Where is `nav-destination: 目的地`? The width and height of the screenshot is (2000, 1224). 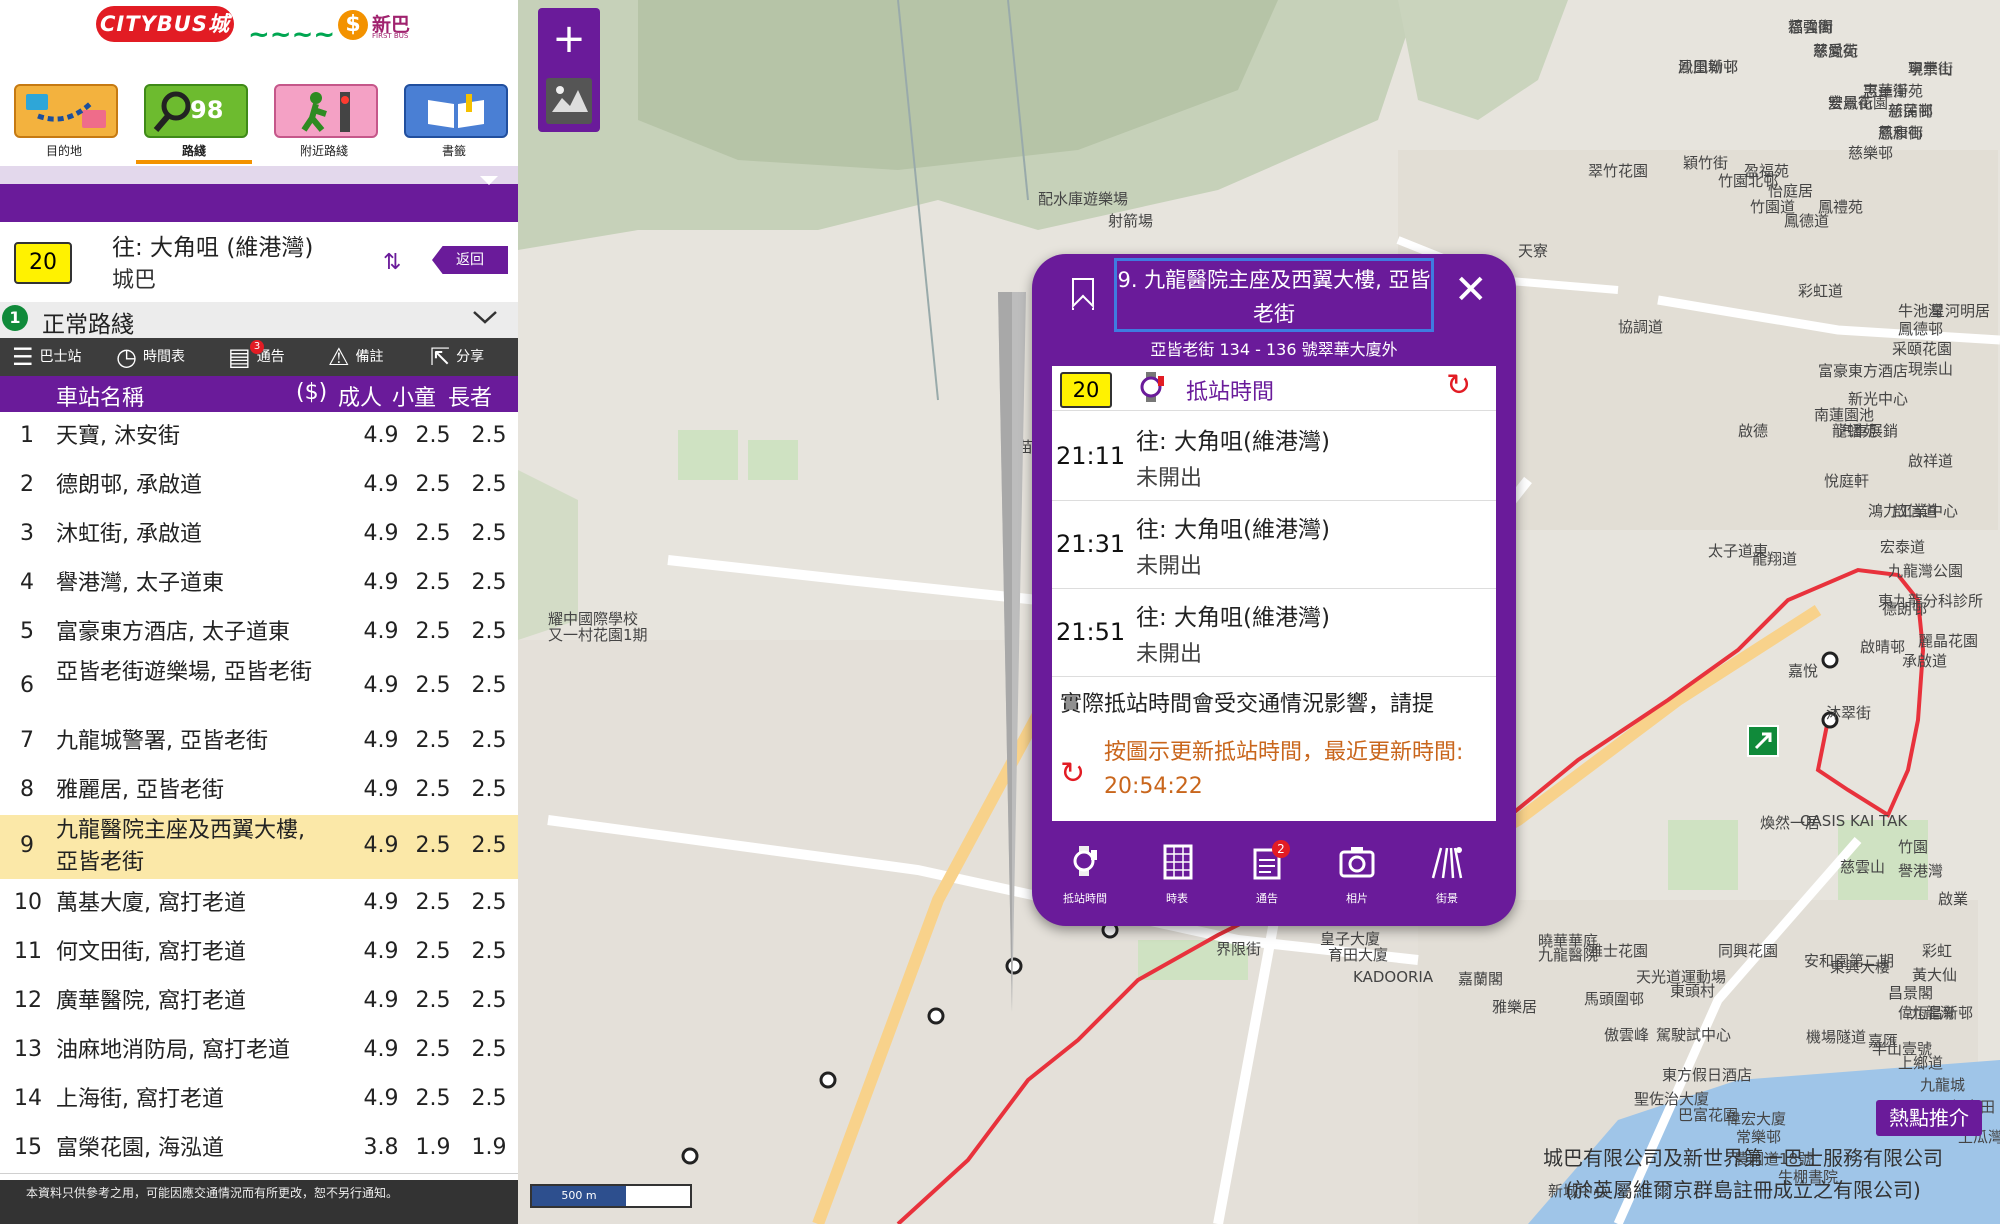
nav-destination: 目的地 is located at coordinates (64, 113).